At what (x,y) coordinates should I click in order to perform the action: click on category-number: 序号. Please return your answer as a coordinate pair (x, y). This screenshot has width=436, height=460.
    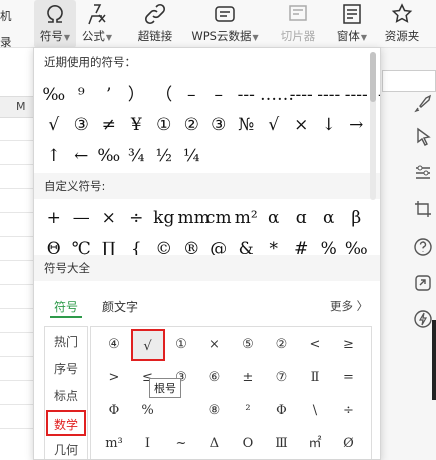
    Looking at the image, I should click on (66, 369).